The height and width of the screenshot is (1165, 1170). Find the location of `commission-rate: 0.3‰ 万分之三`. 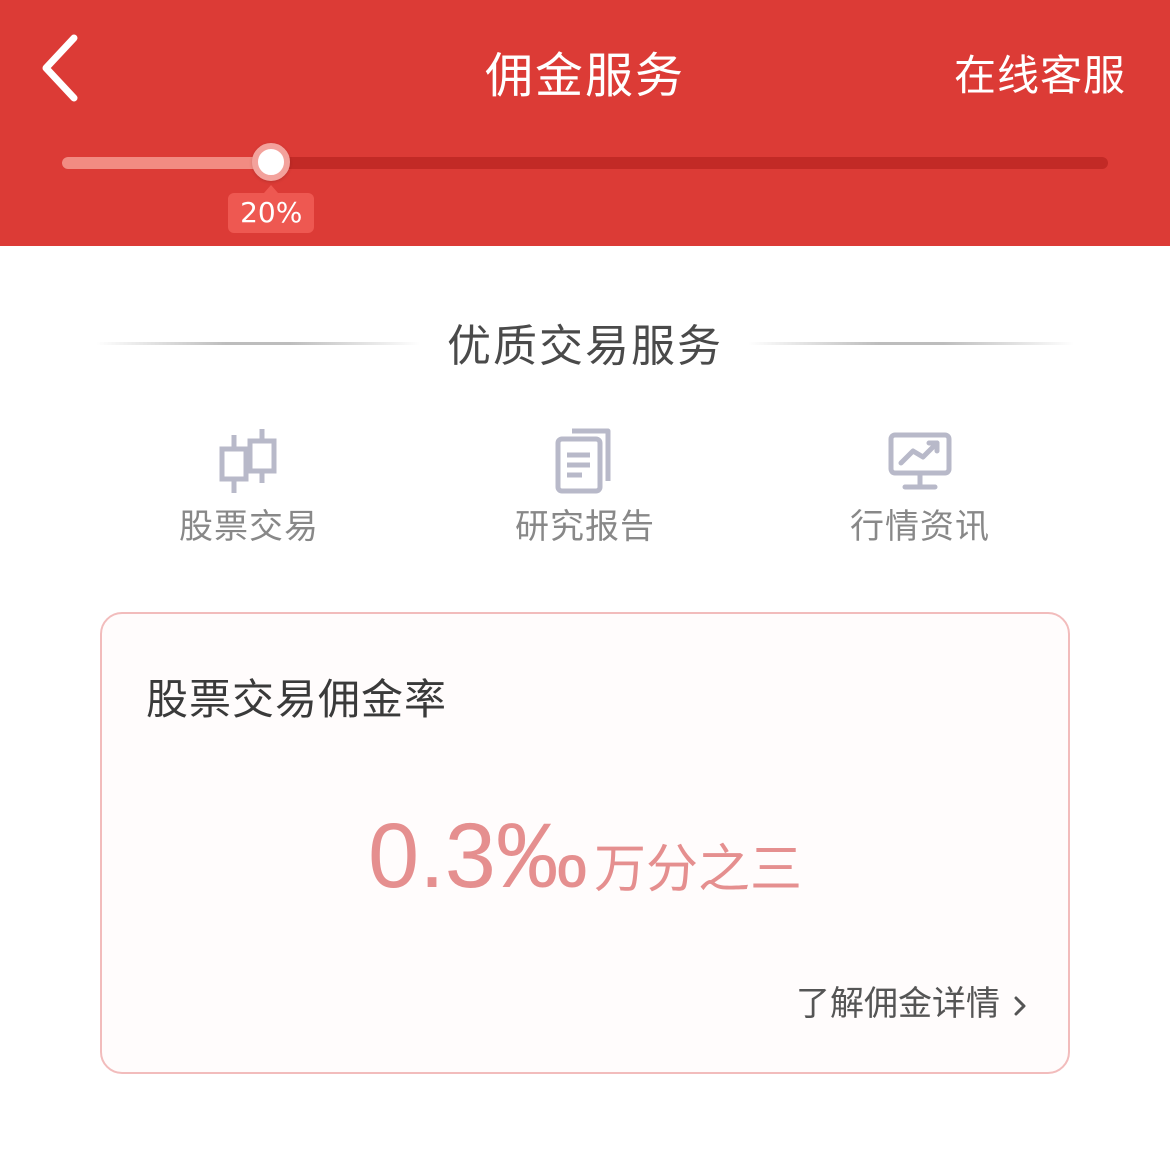

commission-rate: 0.3‰ 万分之三 is located at coordinates (585, 856).